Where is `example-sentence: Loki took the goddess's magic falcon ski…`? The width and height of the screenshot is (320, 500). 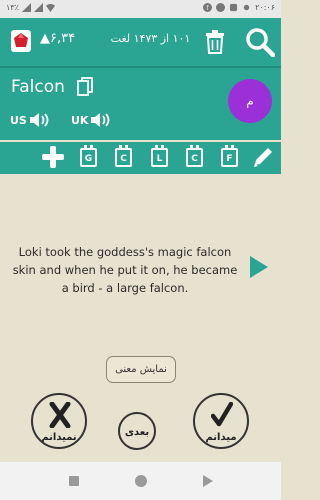
example-sentence: Loki took the goddess's magic falcon ski… is located at coordinates (125, 270).